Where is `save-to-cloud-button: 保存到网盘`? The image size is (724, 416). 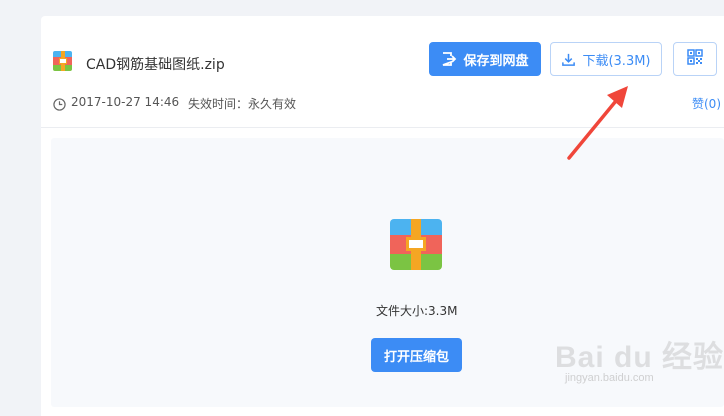
save-to-cloud-button: 保存到网盘 is located at coordinates (485, 59).